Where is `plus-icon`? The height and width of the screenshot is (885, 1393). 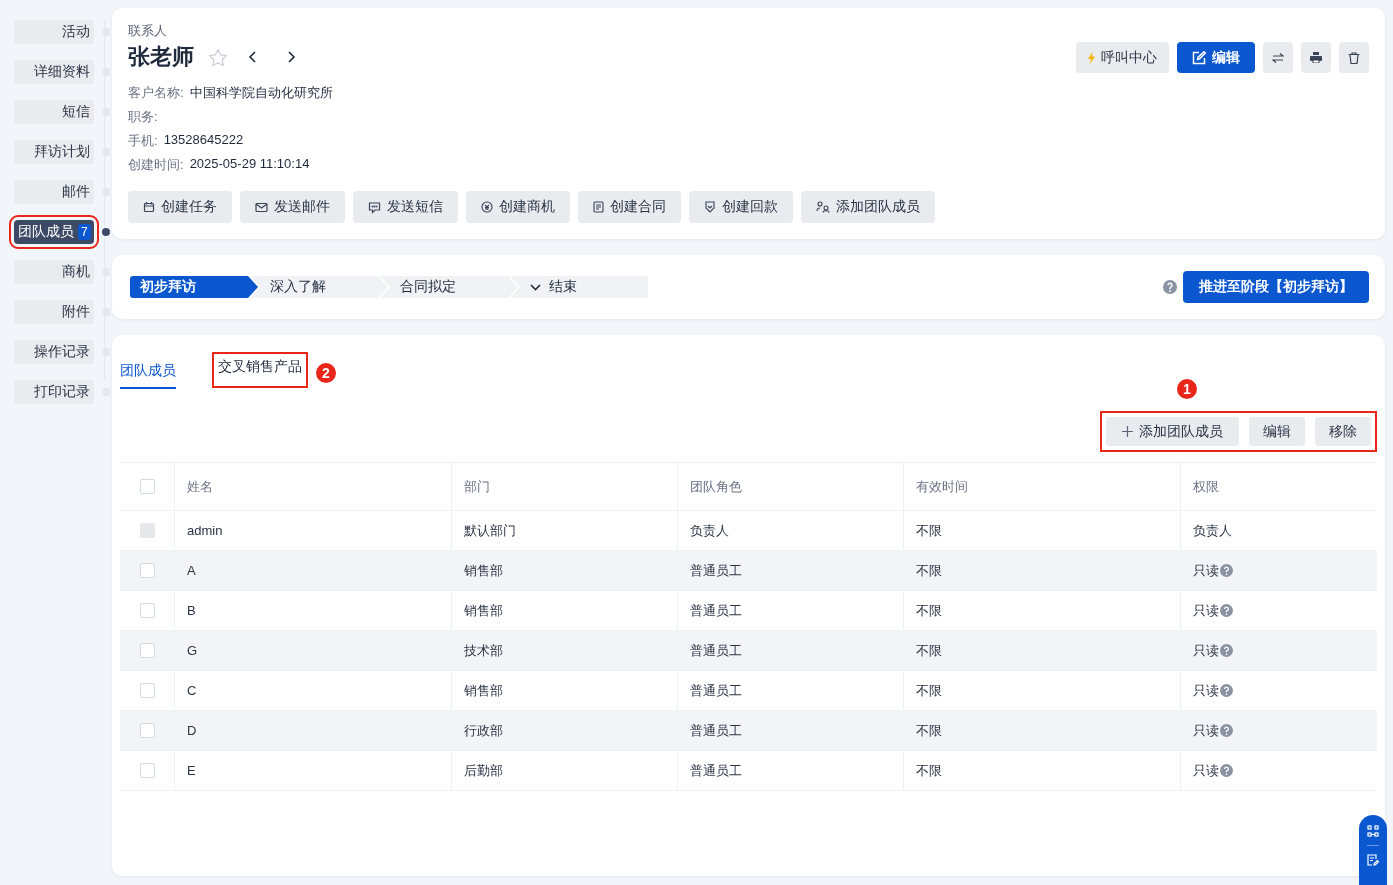
plus-icon is located at coordinates (1127, 431).